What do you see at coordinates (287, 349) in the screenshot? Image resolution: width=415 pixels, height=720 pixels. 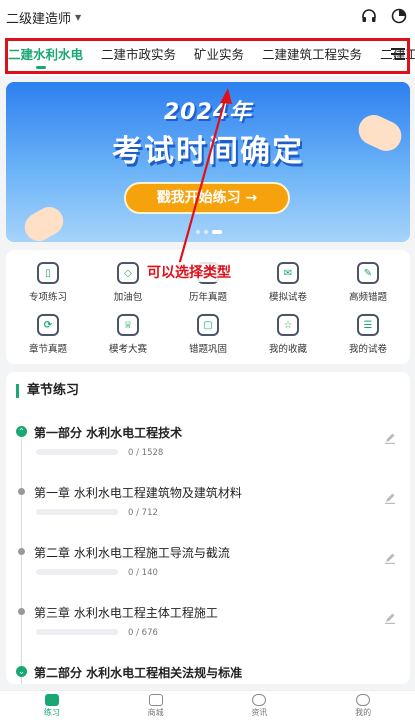 I see `grid-label: 我的收藏` at bounding box center [287, 349].